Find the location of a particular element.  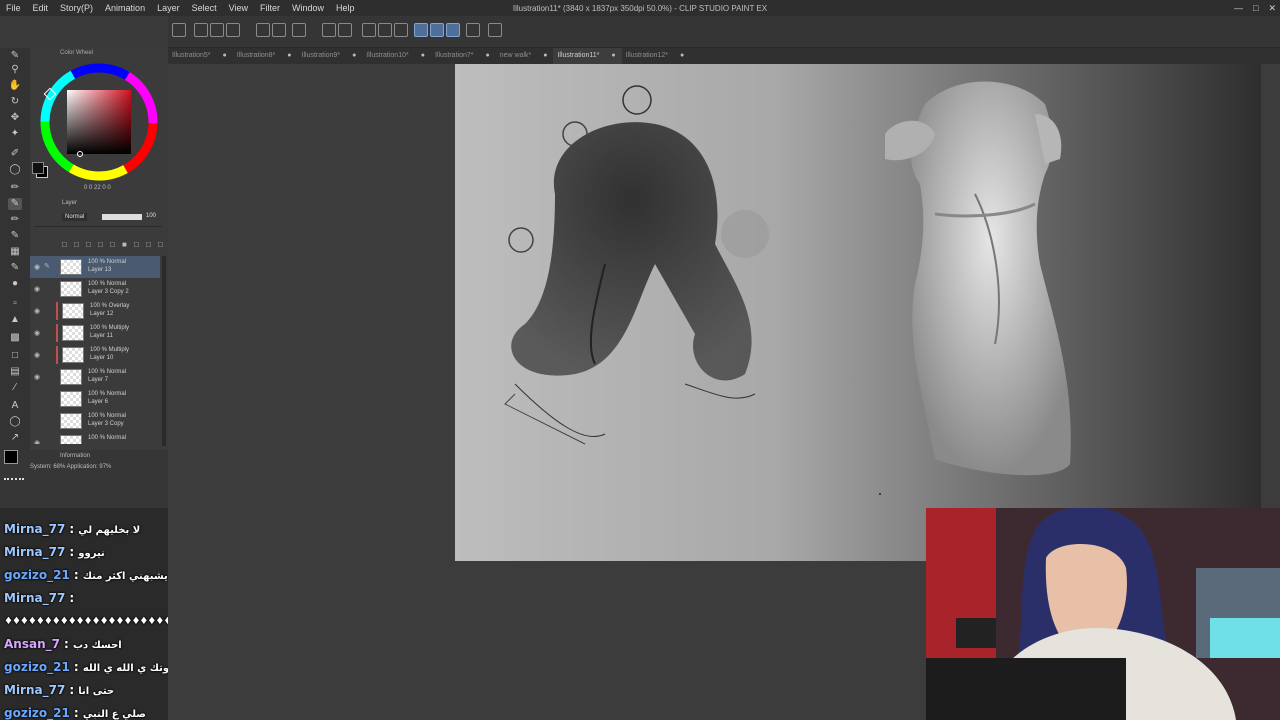

layer-row: ◉ 100 % Normal Layer 7 is located at coordinates (95, 377).